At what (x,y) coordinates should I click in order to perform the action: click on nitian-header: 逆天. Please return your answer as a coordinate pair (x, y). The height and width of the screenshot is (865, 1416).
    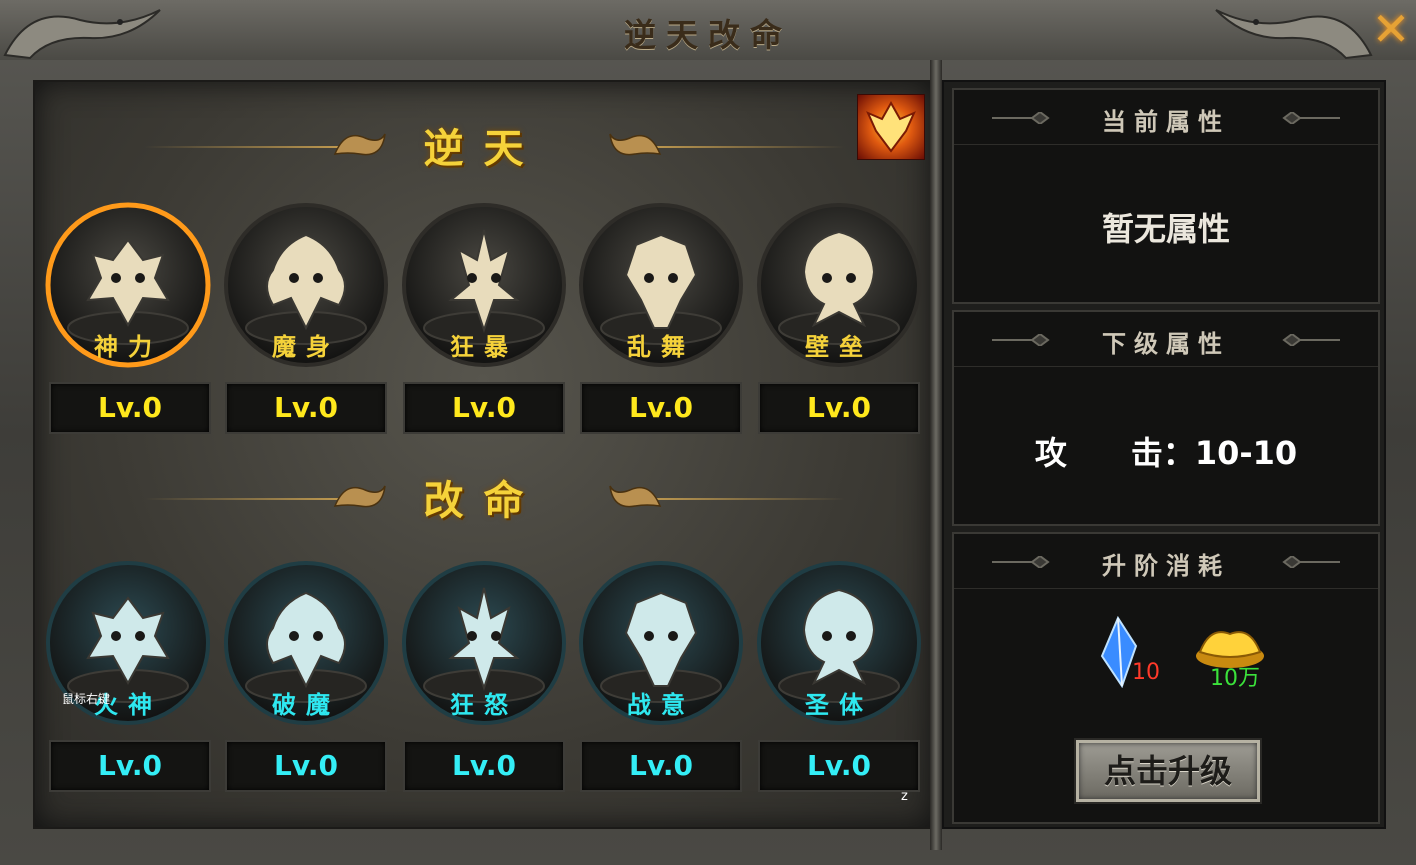
    Looking at the image, I should click on (483, 141).